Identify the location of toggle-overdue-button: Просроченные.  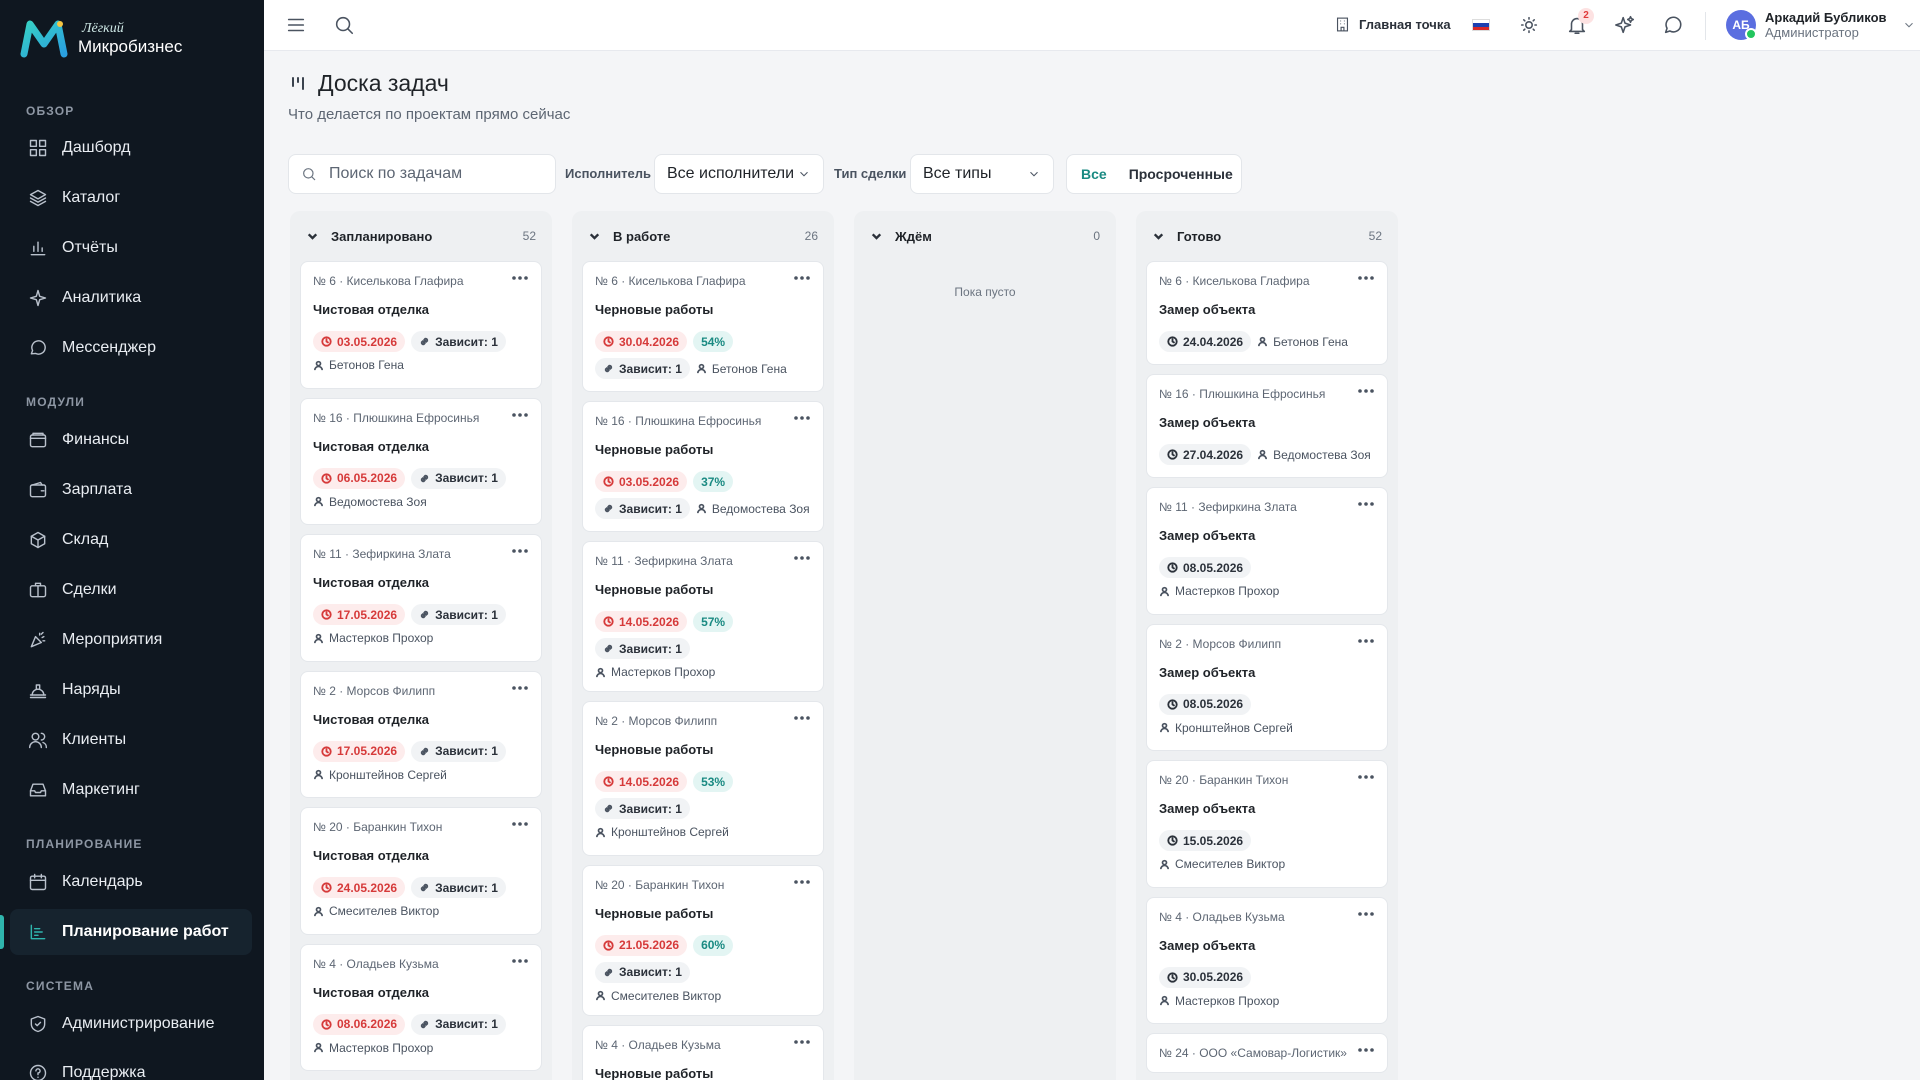
(1181, 174).